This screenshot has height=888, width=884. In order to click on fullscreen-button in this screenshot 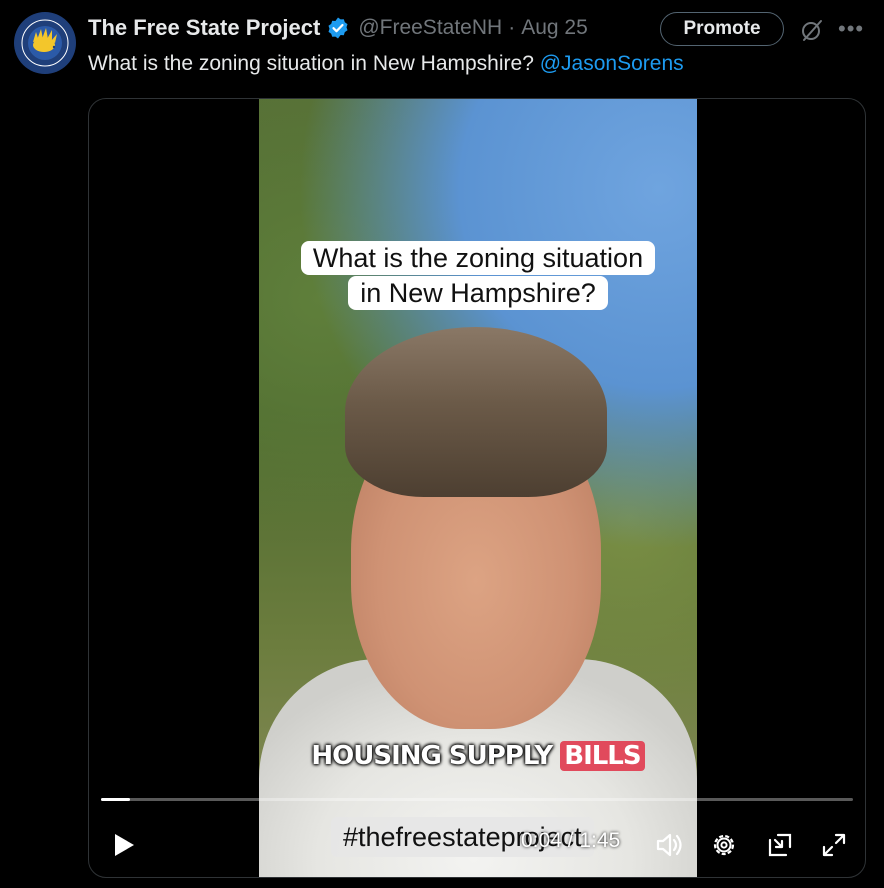, I will do `click(834, 845)`.